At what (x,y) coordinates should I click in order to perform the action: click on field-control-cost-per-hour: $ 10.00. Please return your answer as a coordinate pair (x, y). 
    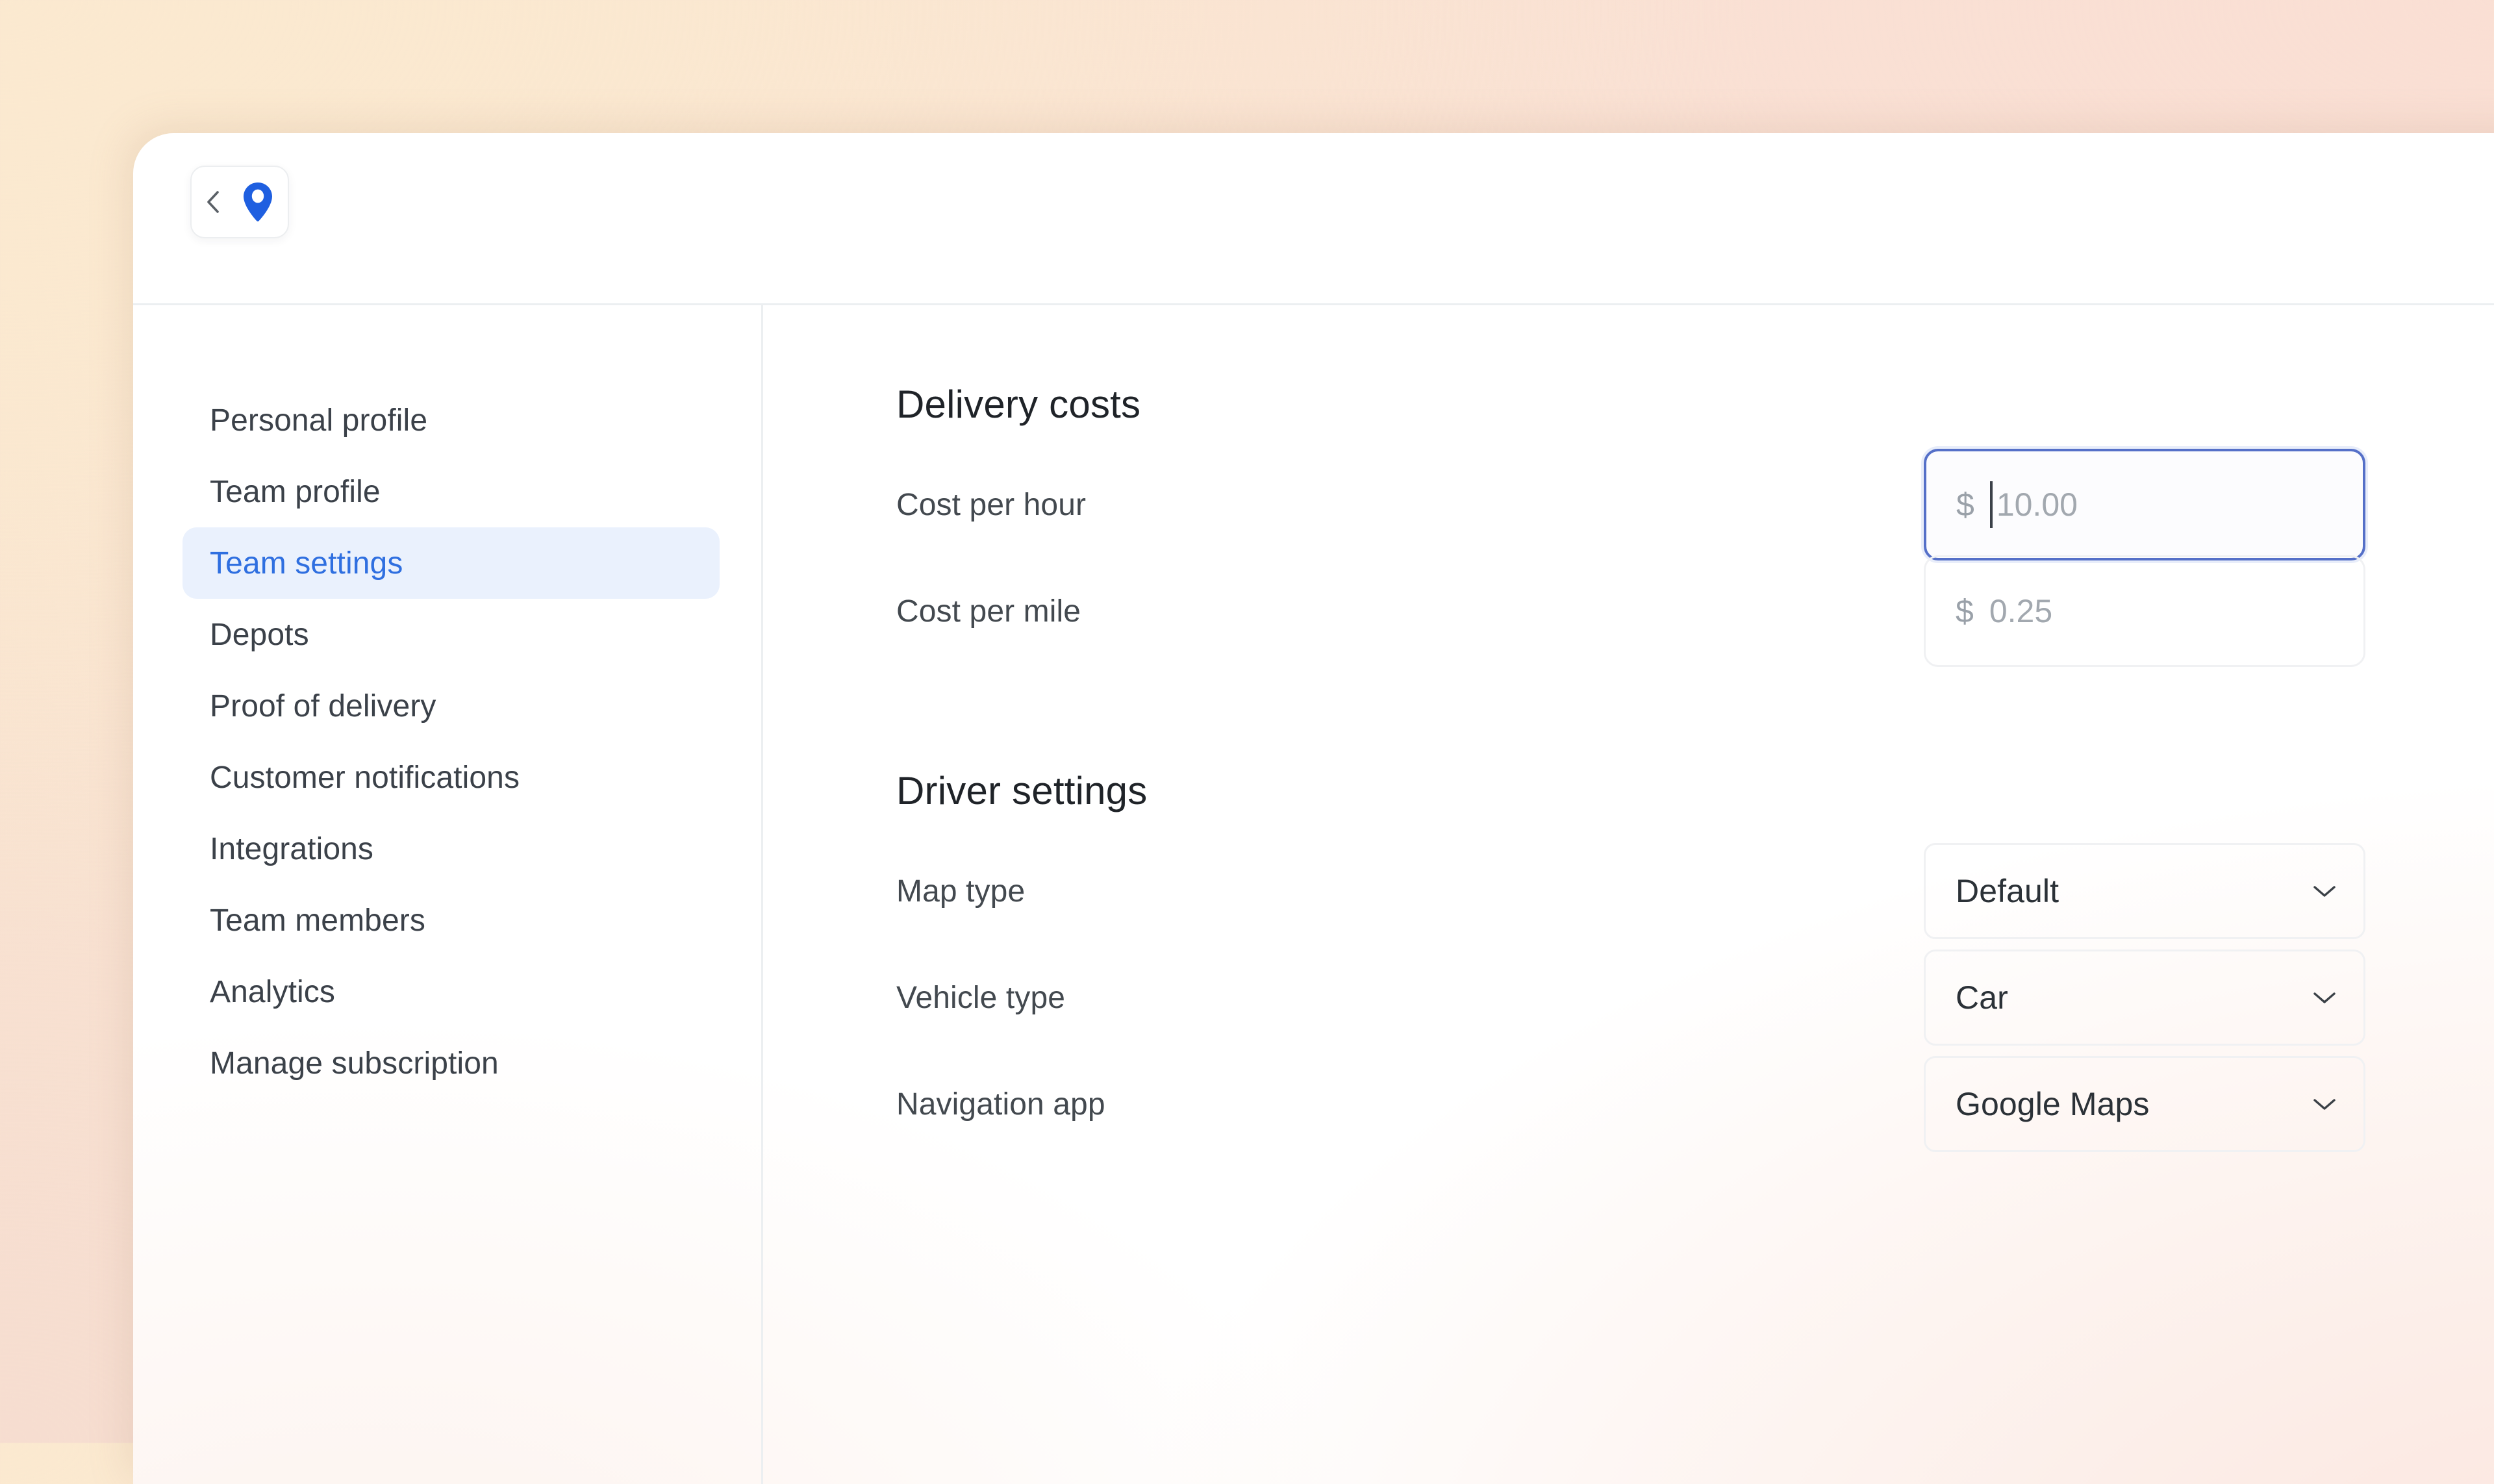
    Looking at the image, I should click on (2144, 505).